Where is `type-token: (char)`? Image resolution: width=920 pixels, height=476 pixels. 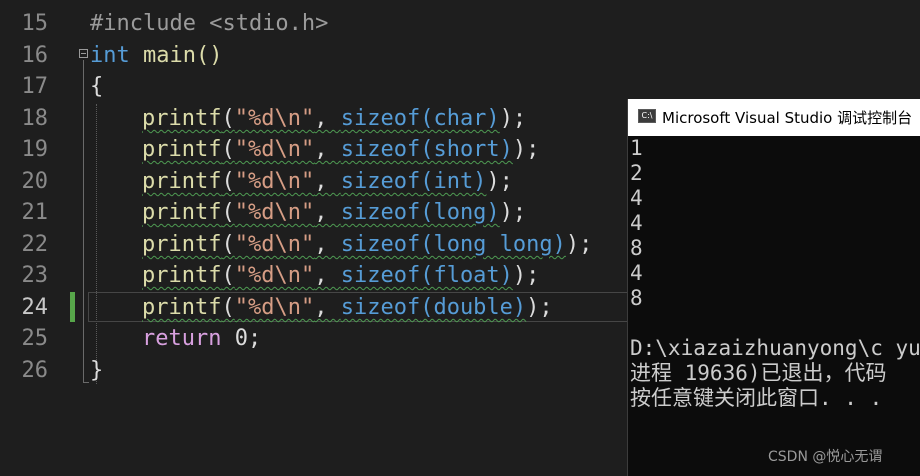 type-token: (char) is located at coordinates (460, 118).